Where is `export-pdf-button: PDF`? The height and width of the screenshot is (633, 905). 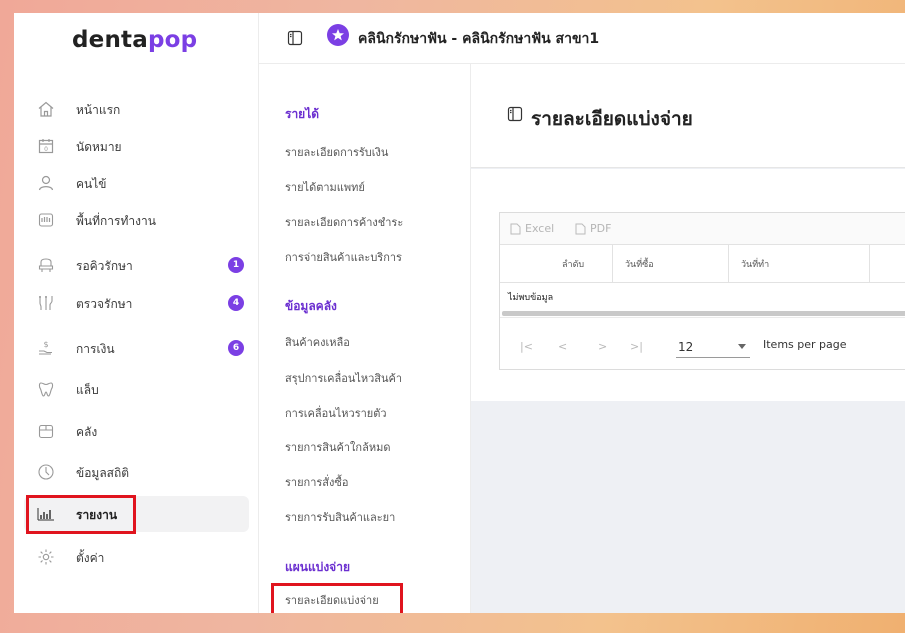
export-pdf-button: PDF is located at coordinates (593, 228).